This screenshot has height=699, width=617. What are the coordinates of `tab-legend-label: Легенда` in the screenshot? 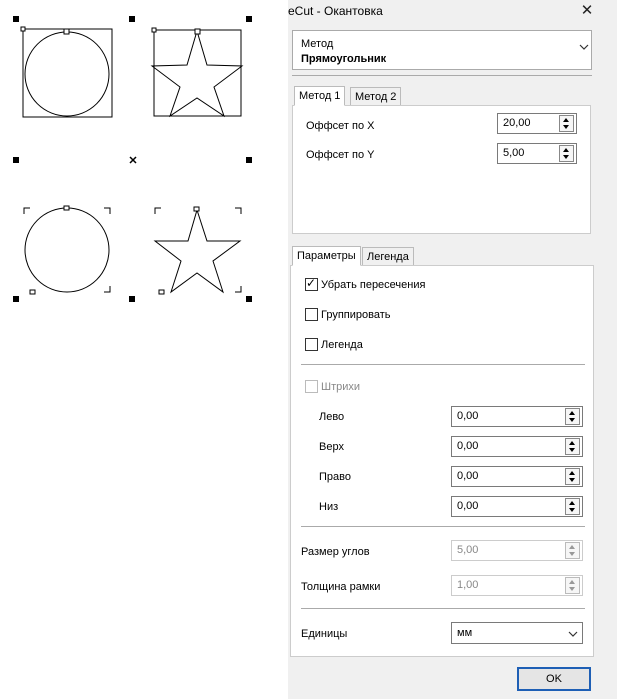 It's located at (388, 257).